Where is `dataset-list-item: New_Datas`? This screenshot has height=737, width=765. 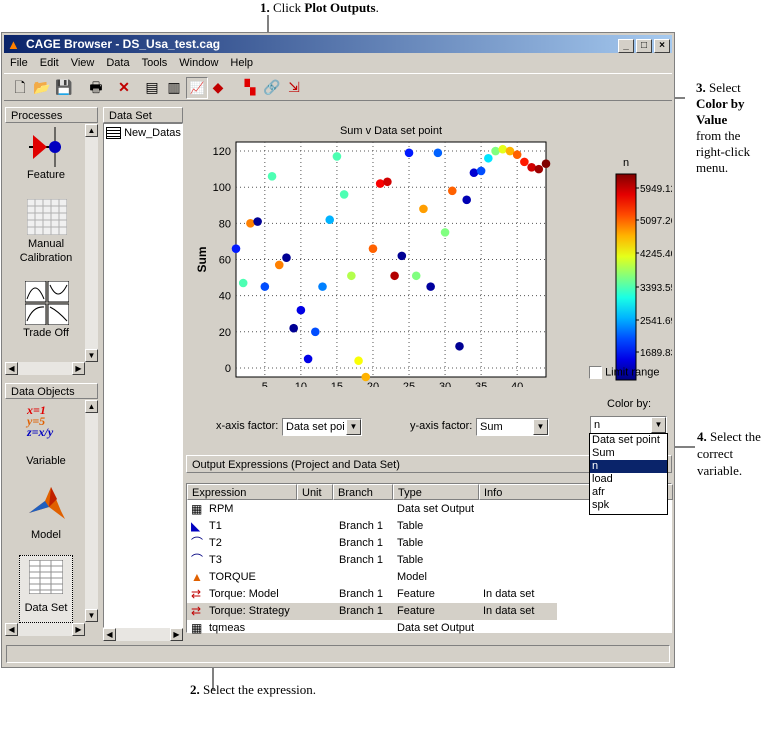 dataset-list-item: New_Datas is located at coordinates (143, 133).